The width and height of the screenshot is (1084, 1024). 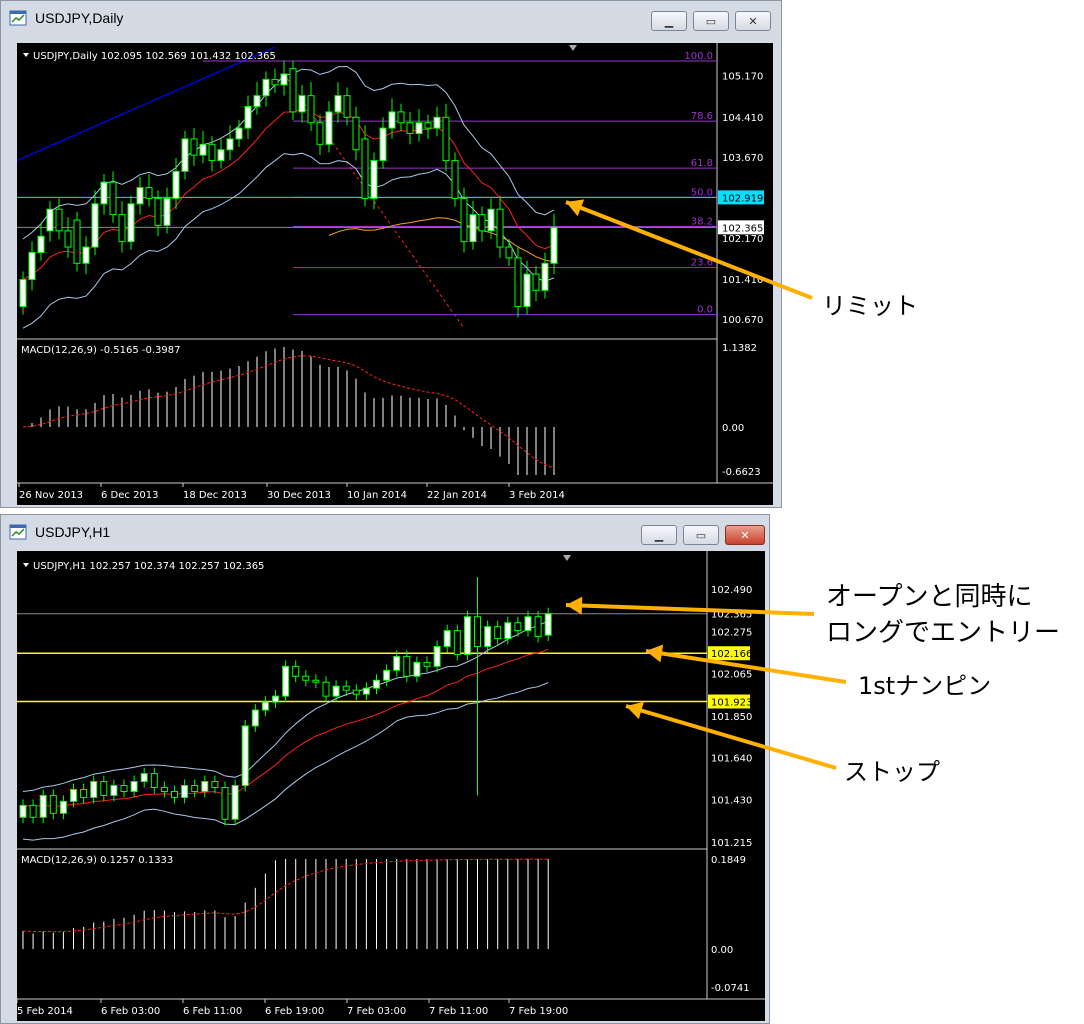 What do you see at coordinates (457, 495) in the screenshot?
I see `date-label: 22 Jan 2014` at bounding box center [457, 495].